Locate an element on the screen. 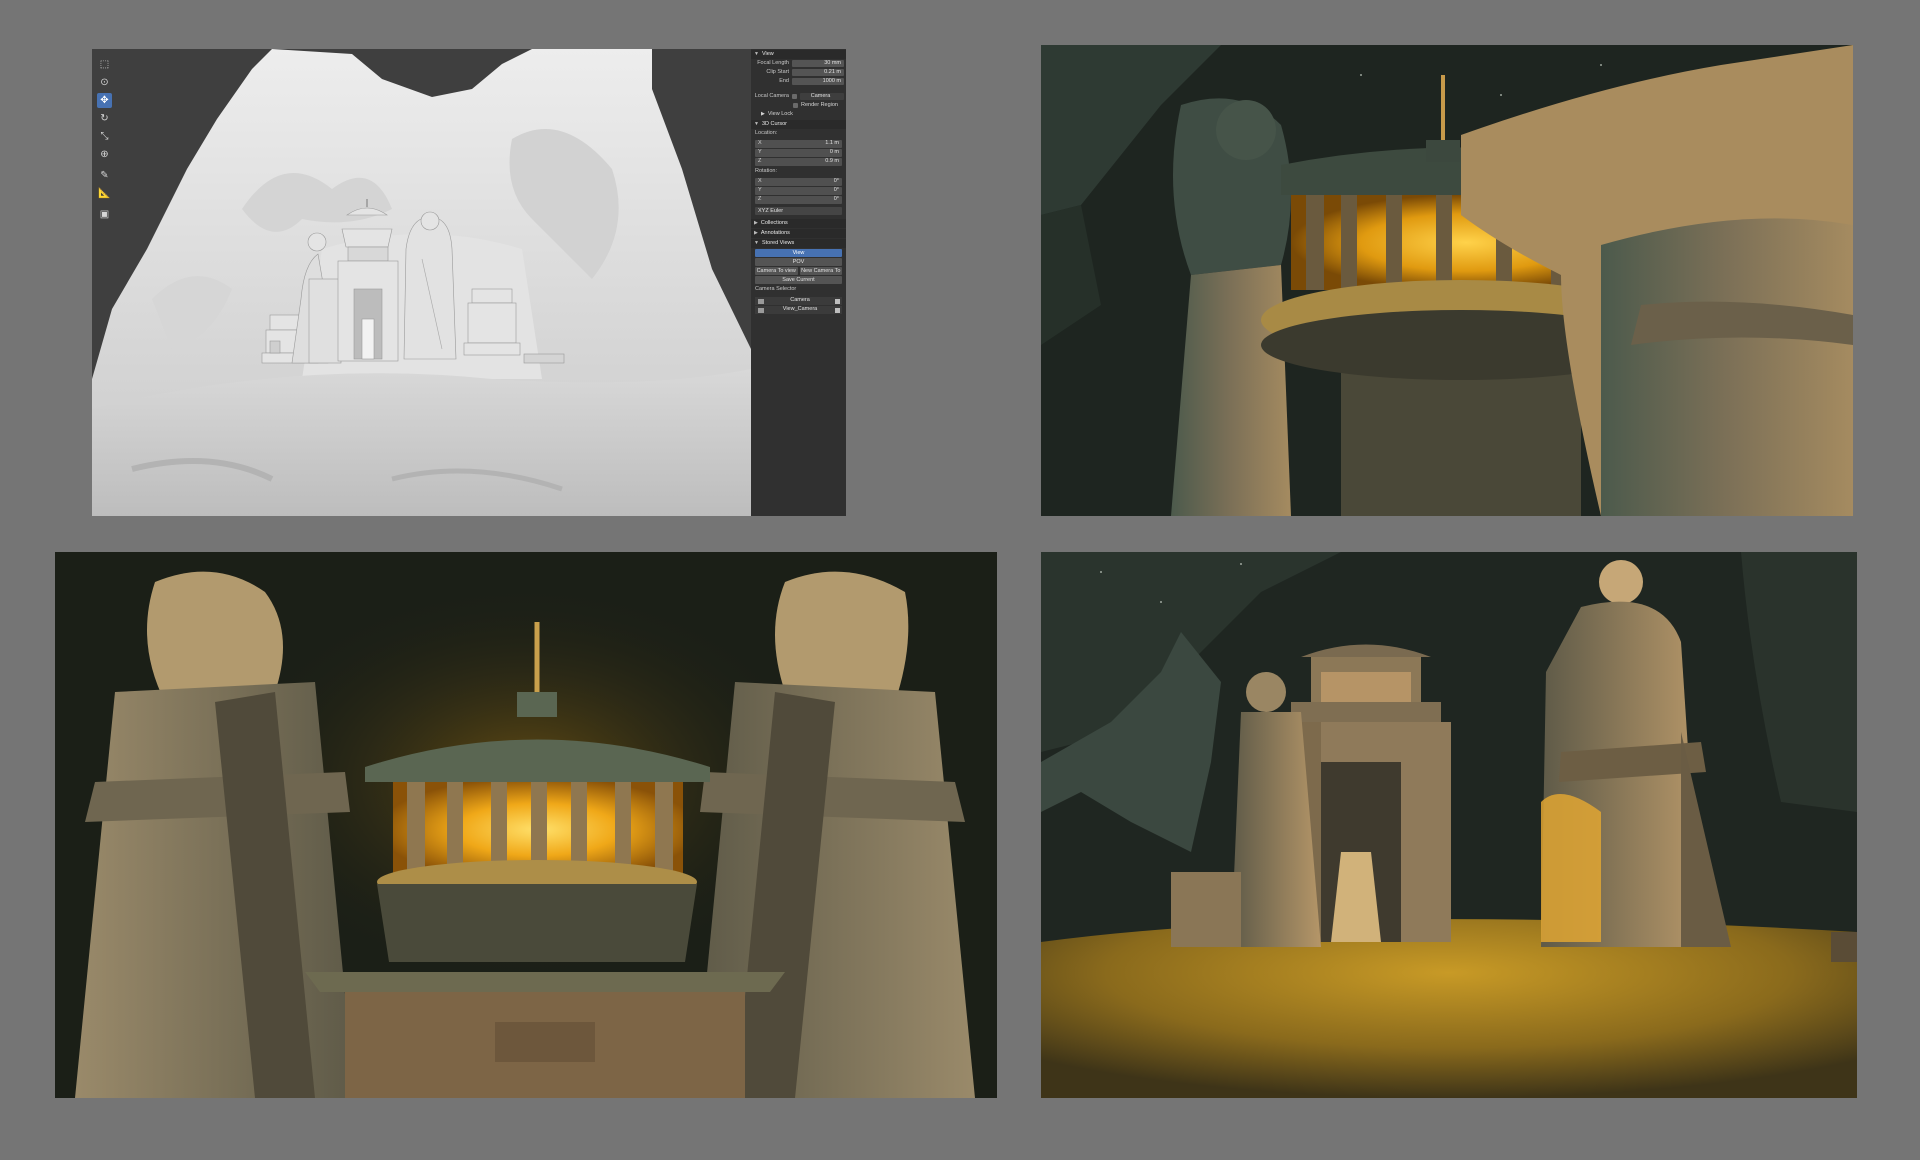 This screenshot has width=1920, height=1160. camera-list-item: Camera is located at coordinates (798, 301).